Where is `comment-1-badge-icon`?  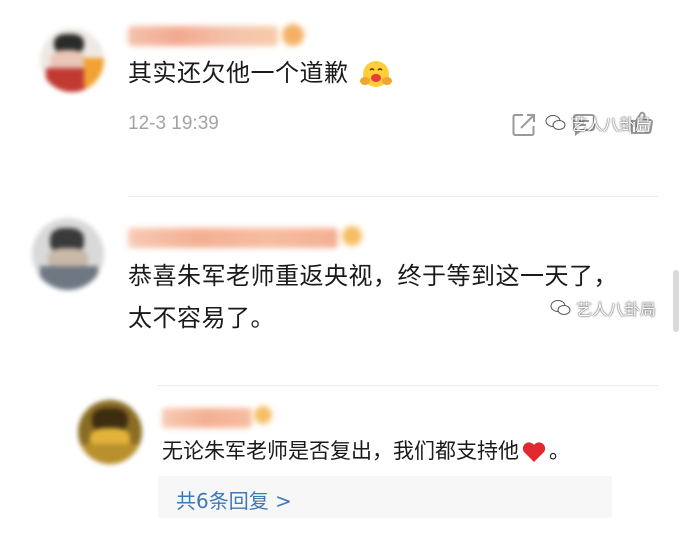
comment-1-badge-icon is located at coordinates (293, 35).